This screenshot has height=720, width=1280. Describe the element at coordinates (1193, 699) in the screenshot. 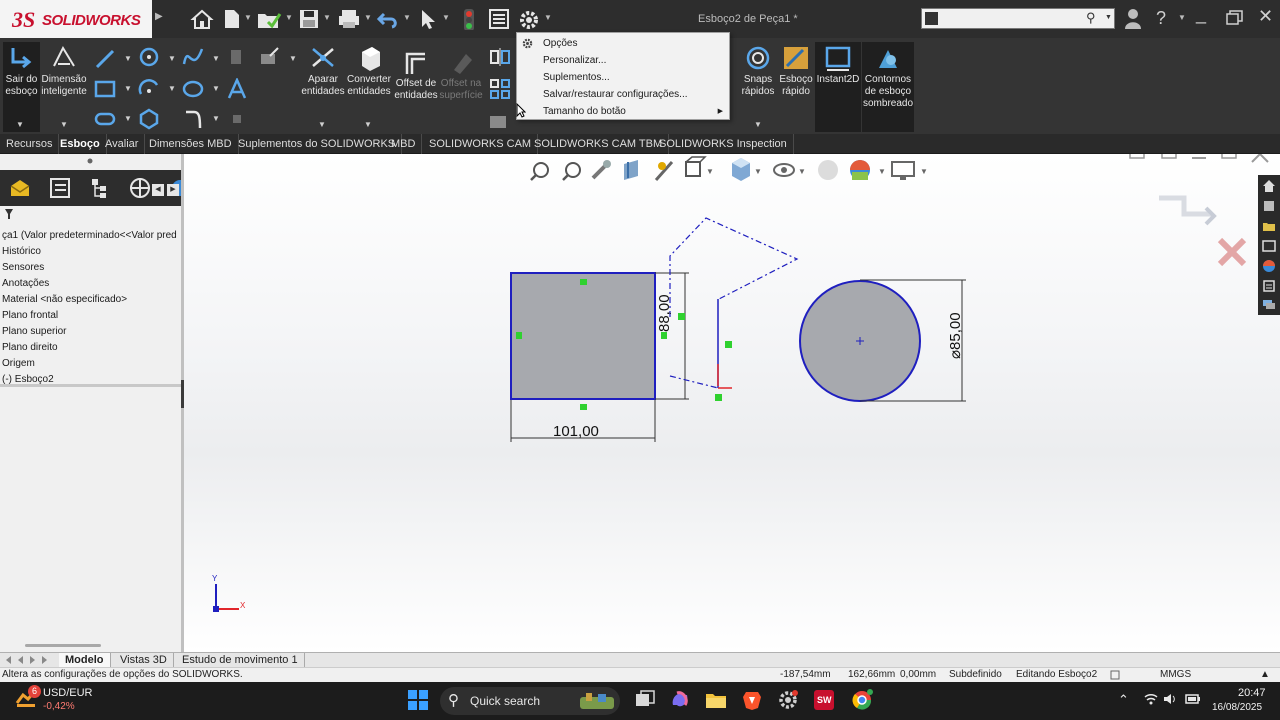

I see `battery-icon` at that location.